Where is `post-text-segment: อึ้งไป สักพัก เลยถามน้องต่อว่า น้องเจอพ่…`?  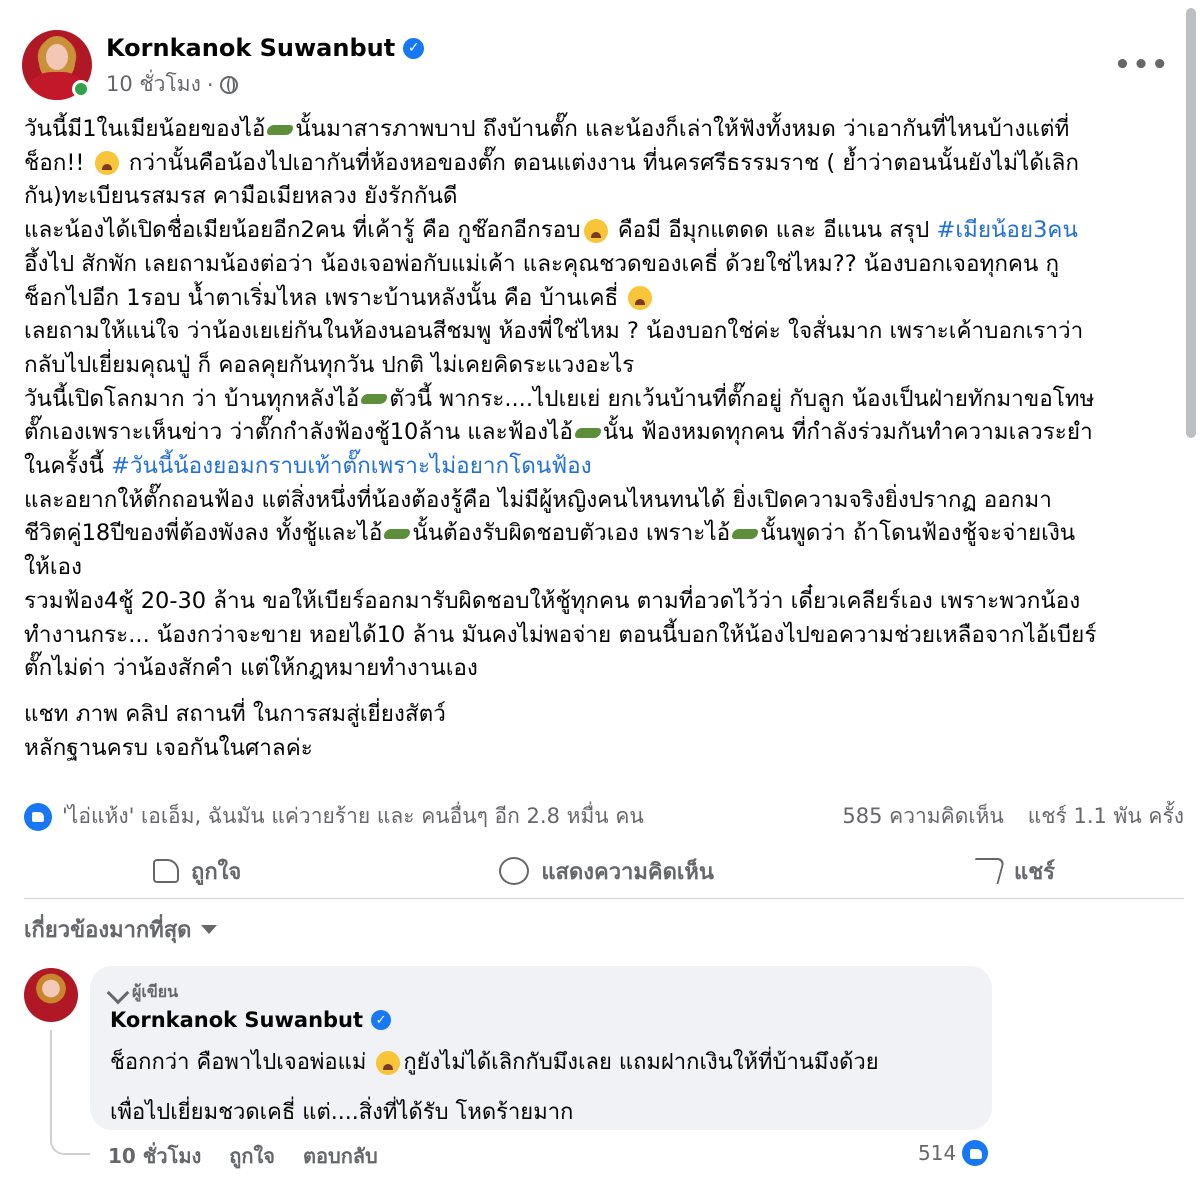 post-text-segment: อึ้งไป สักพัก เลยถามน้องต่อว่า น้องเจอพ่… is located at coordinates (542, 263).